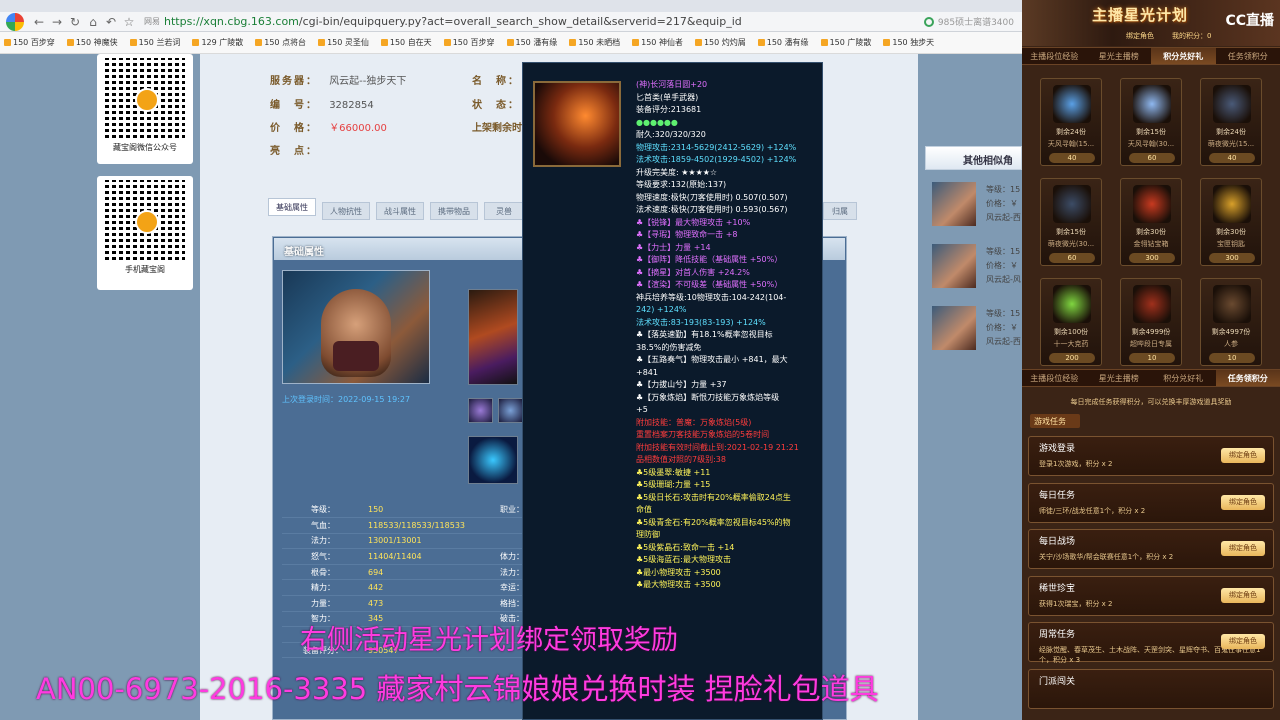 This screenshot has height=720, width=1280. I want to click on bookmark-item: 129 广陵散, so click(217, 42).